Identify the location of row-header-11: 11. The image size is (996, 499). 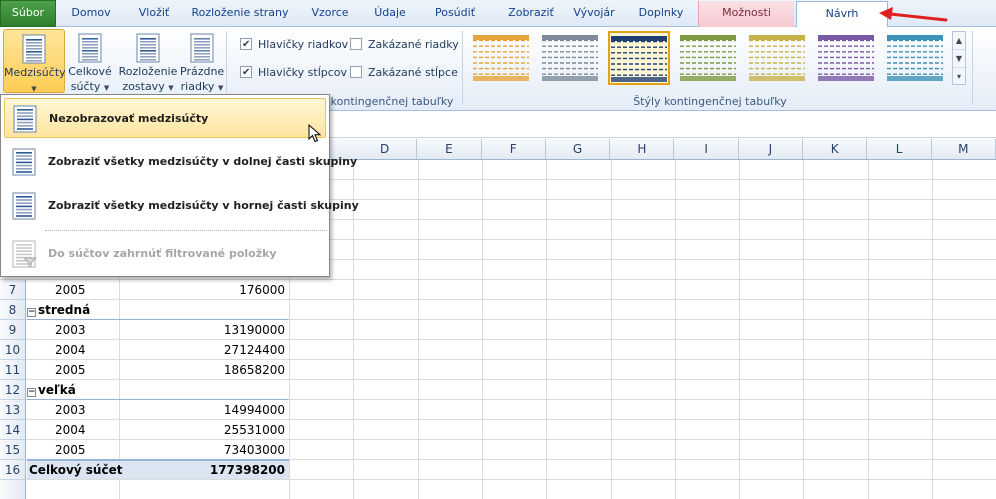
(13, 370).